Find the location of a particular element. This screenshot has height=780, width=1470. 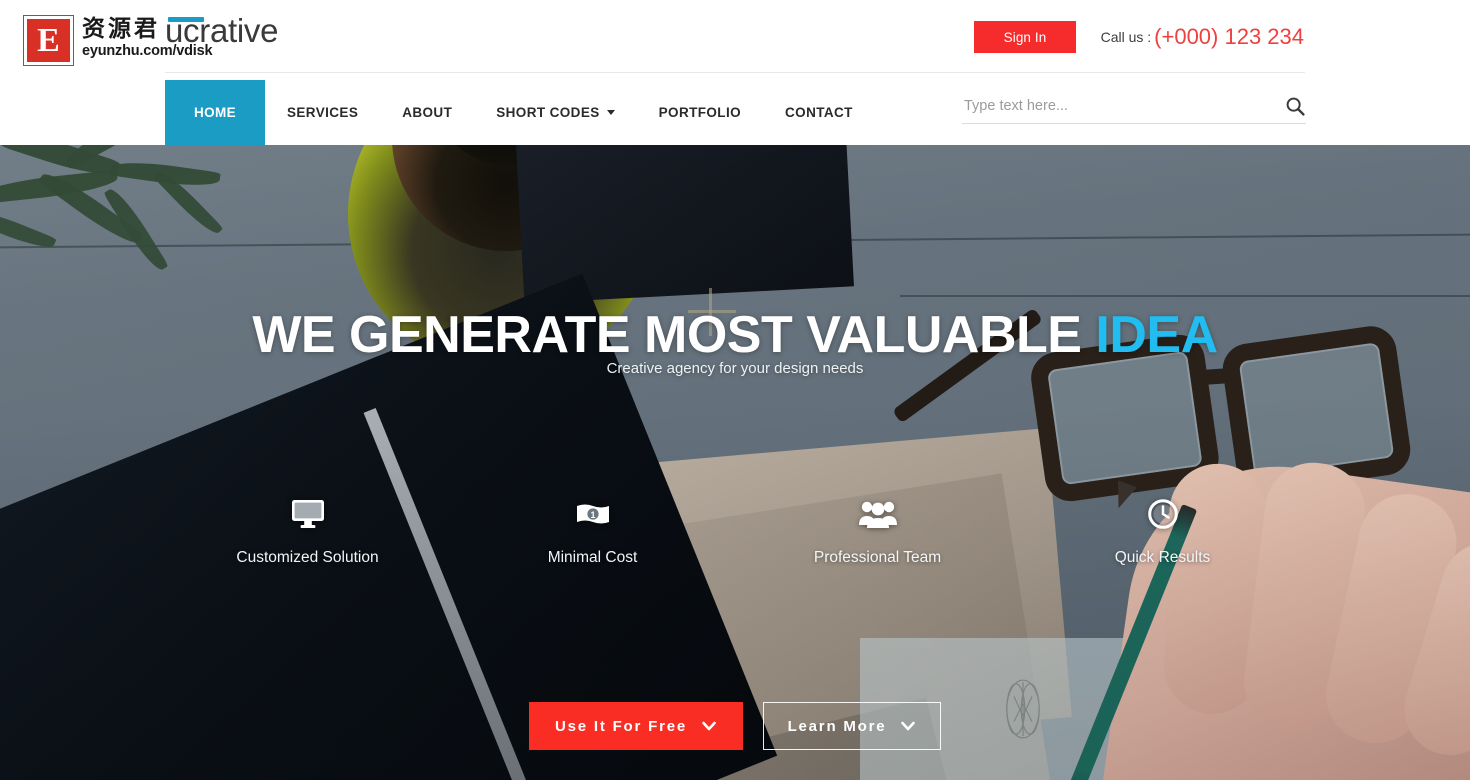

feature-label: Customized Solution is located at coordinates (307, 557).